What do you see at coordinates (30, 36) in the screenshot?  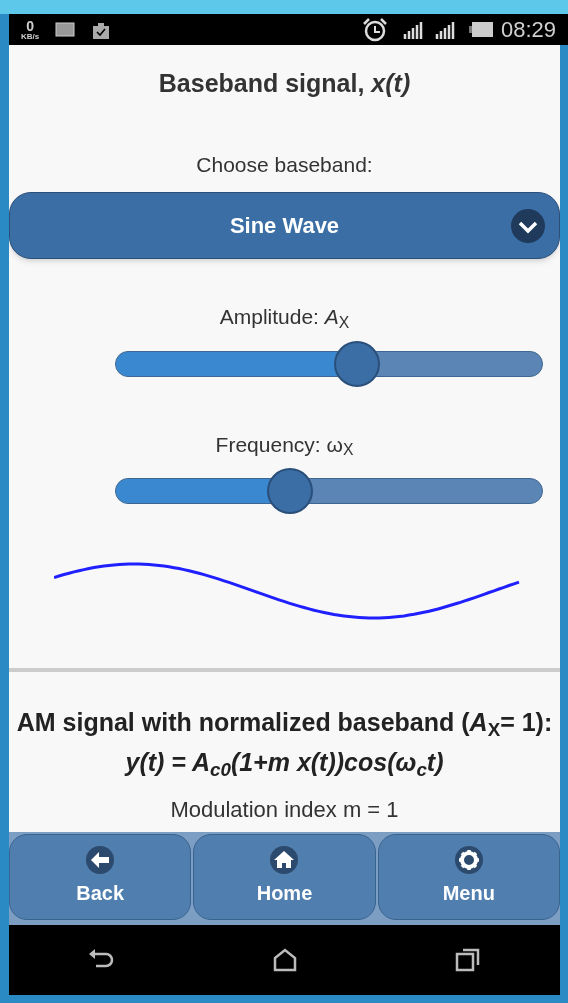 I see `network-speed-unit: KB/s` at bounding box center [30, 36].